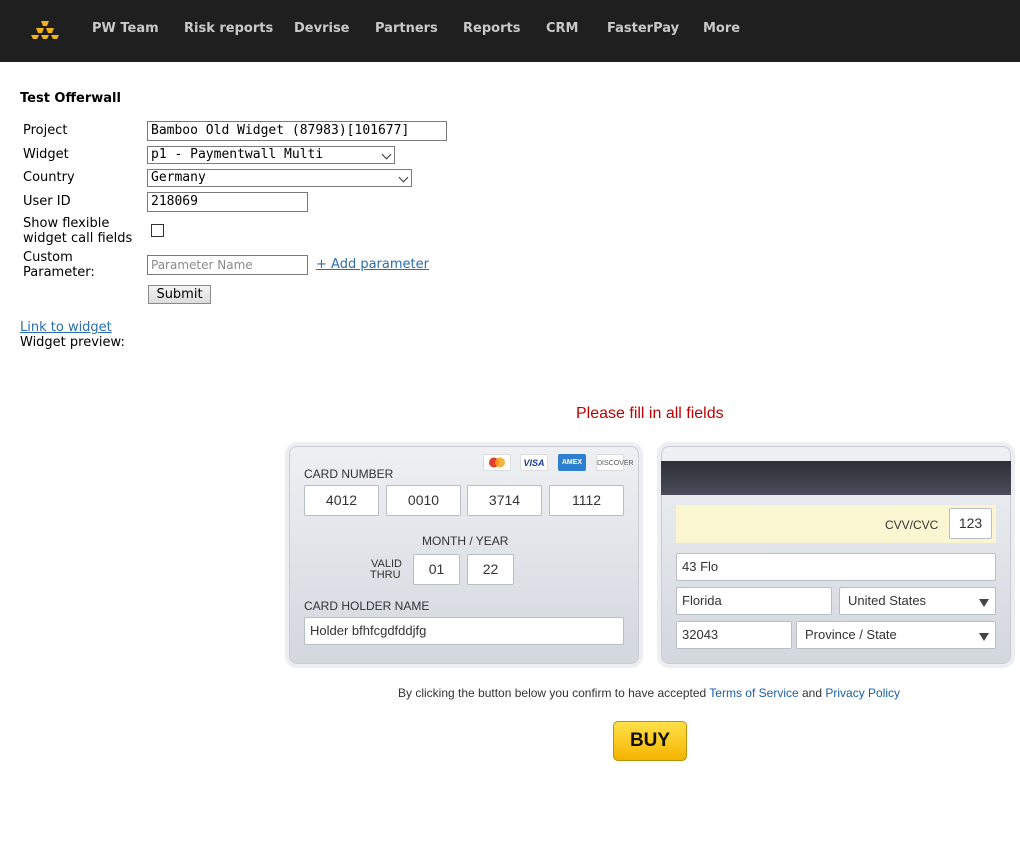  Describe the element at coordinates (586, 500) in the screenshot. I see `card-number-field-4: 1112` at that location.